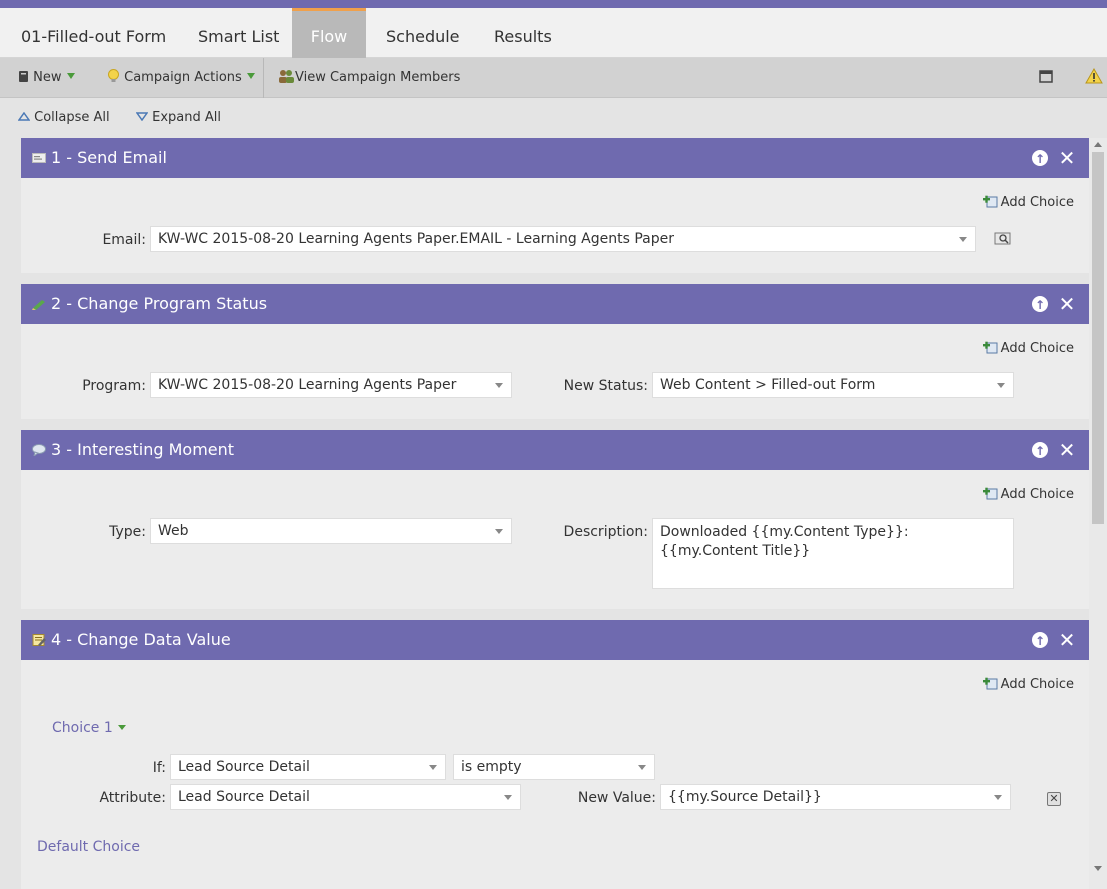 The width and height of the screenshot is (1107, 889). I want to click on collapse-all-label: Collapse All, so click(72, 117).